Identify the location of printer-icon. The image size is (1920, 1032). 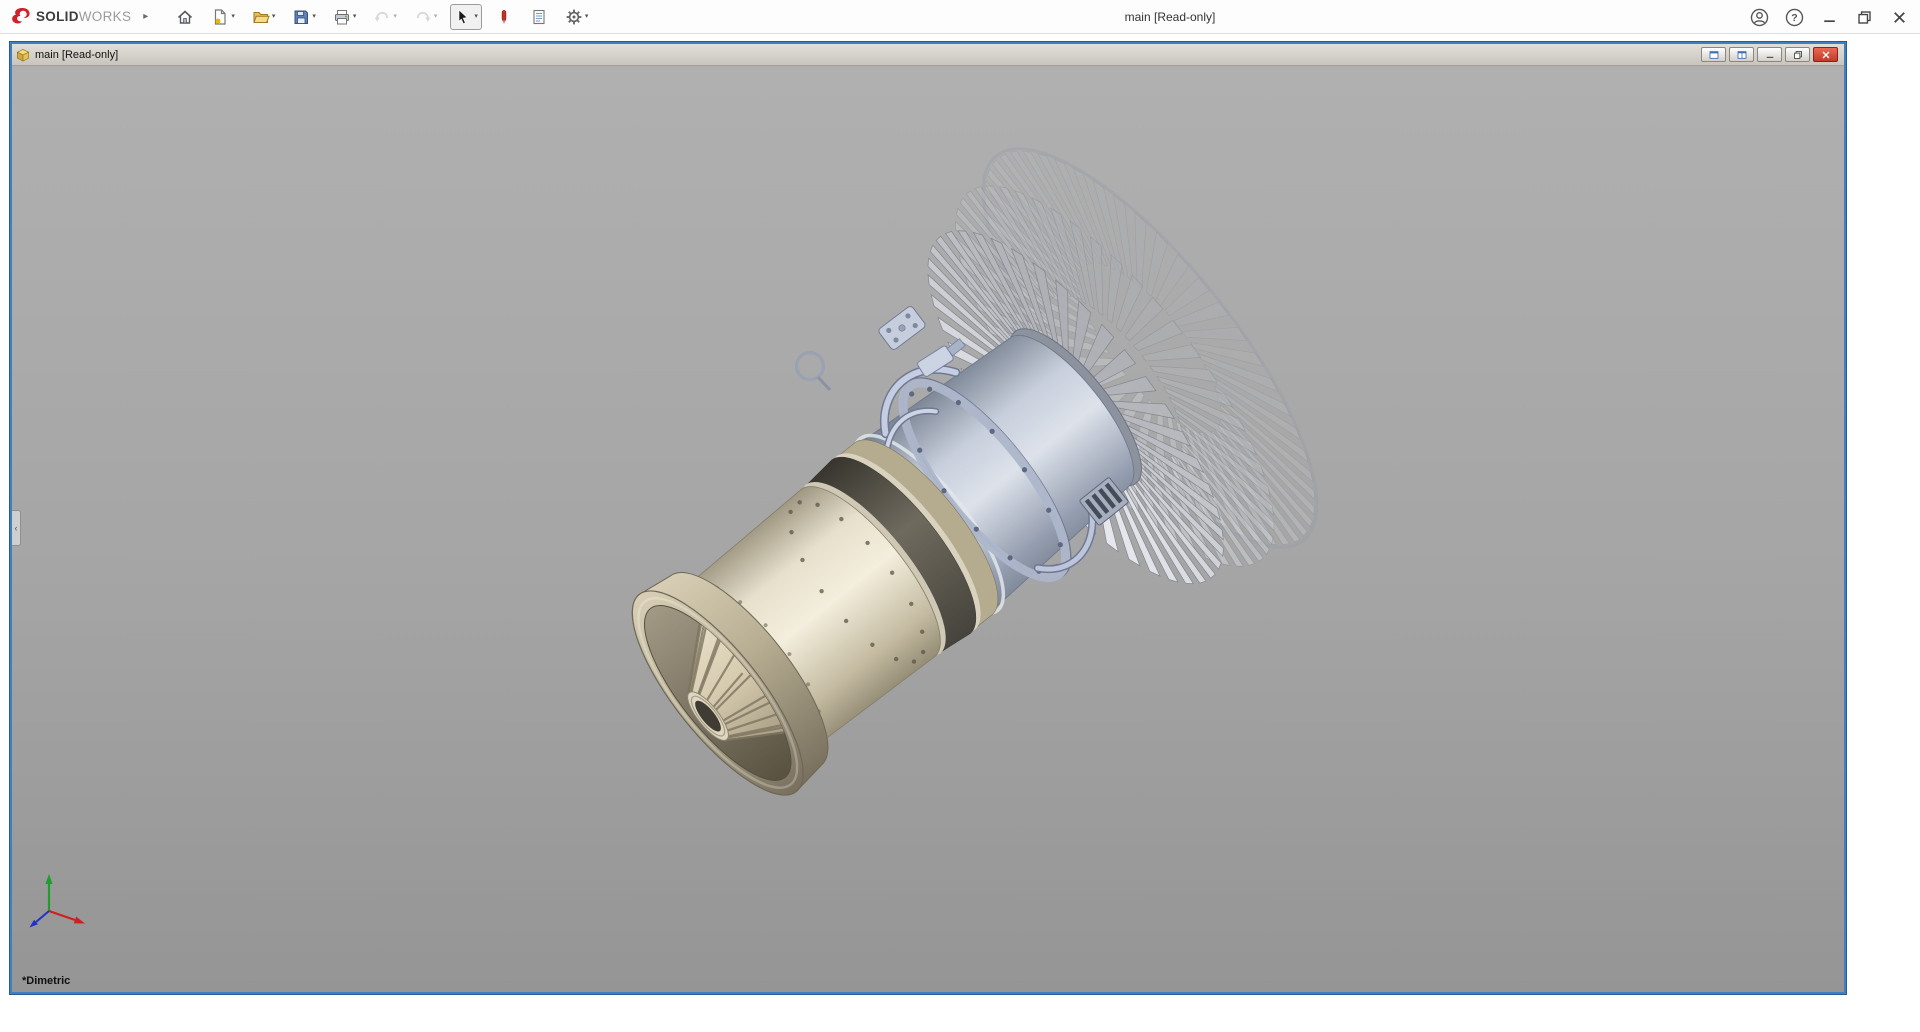
(341, 16).